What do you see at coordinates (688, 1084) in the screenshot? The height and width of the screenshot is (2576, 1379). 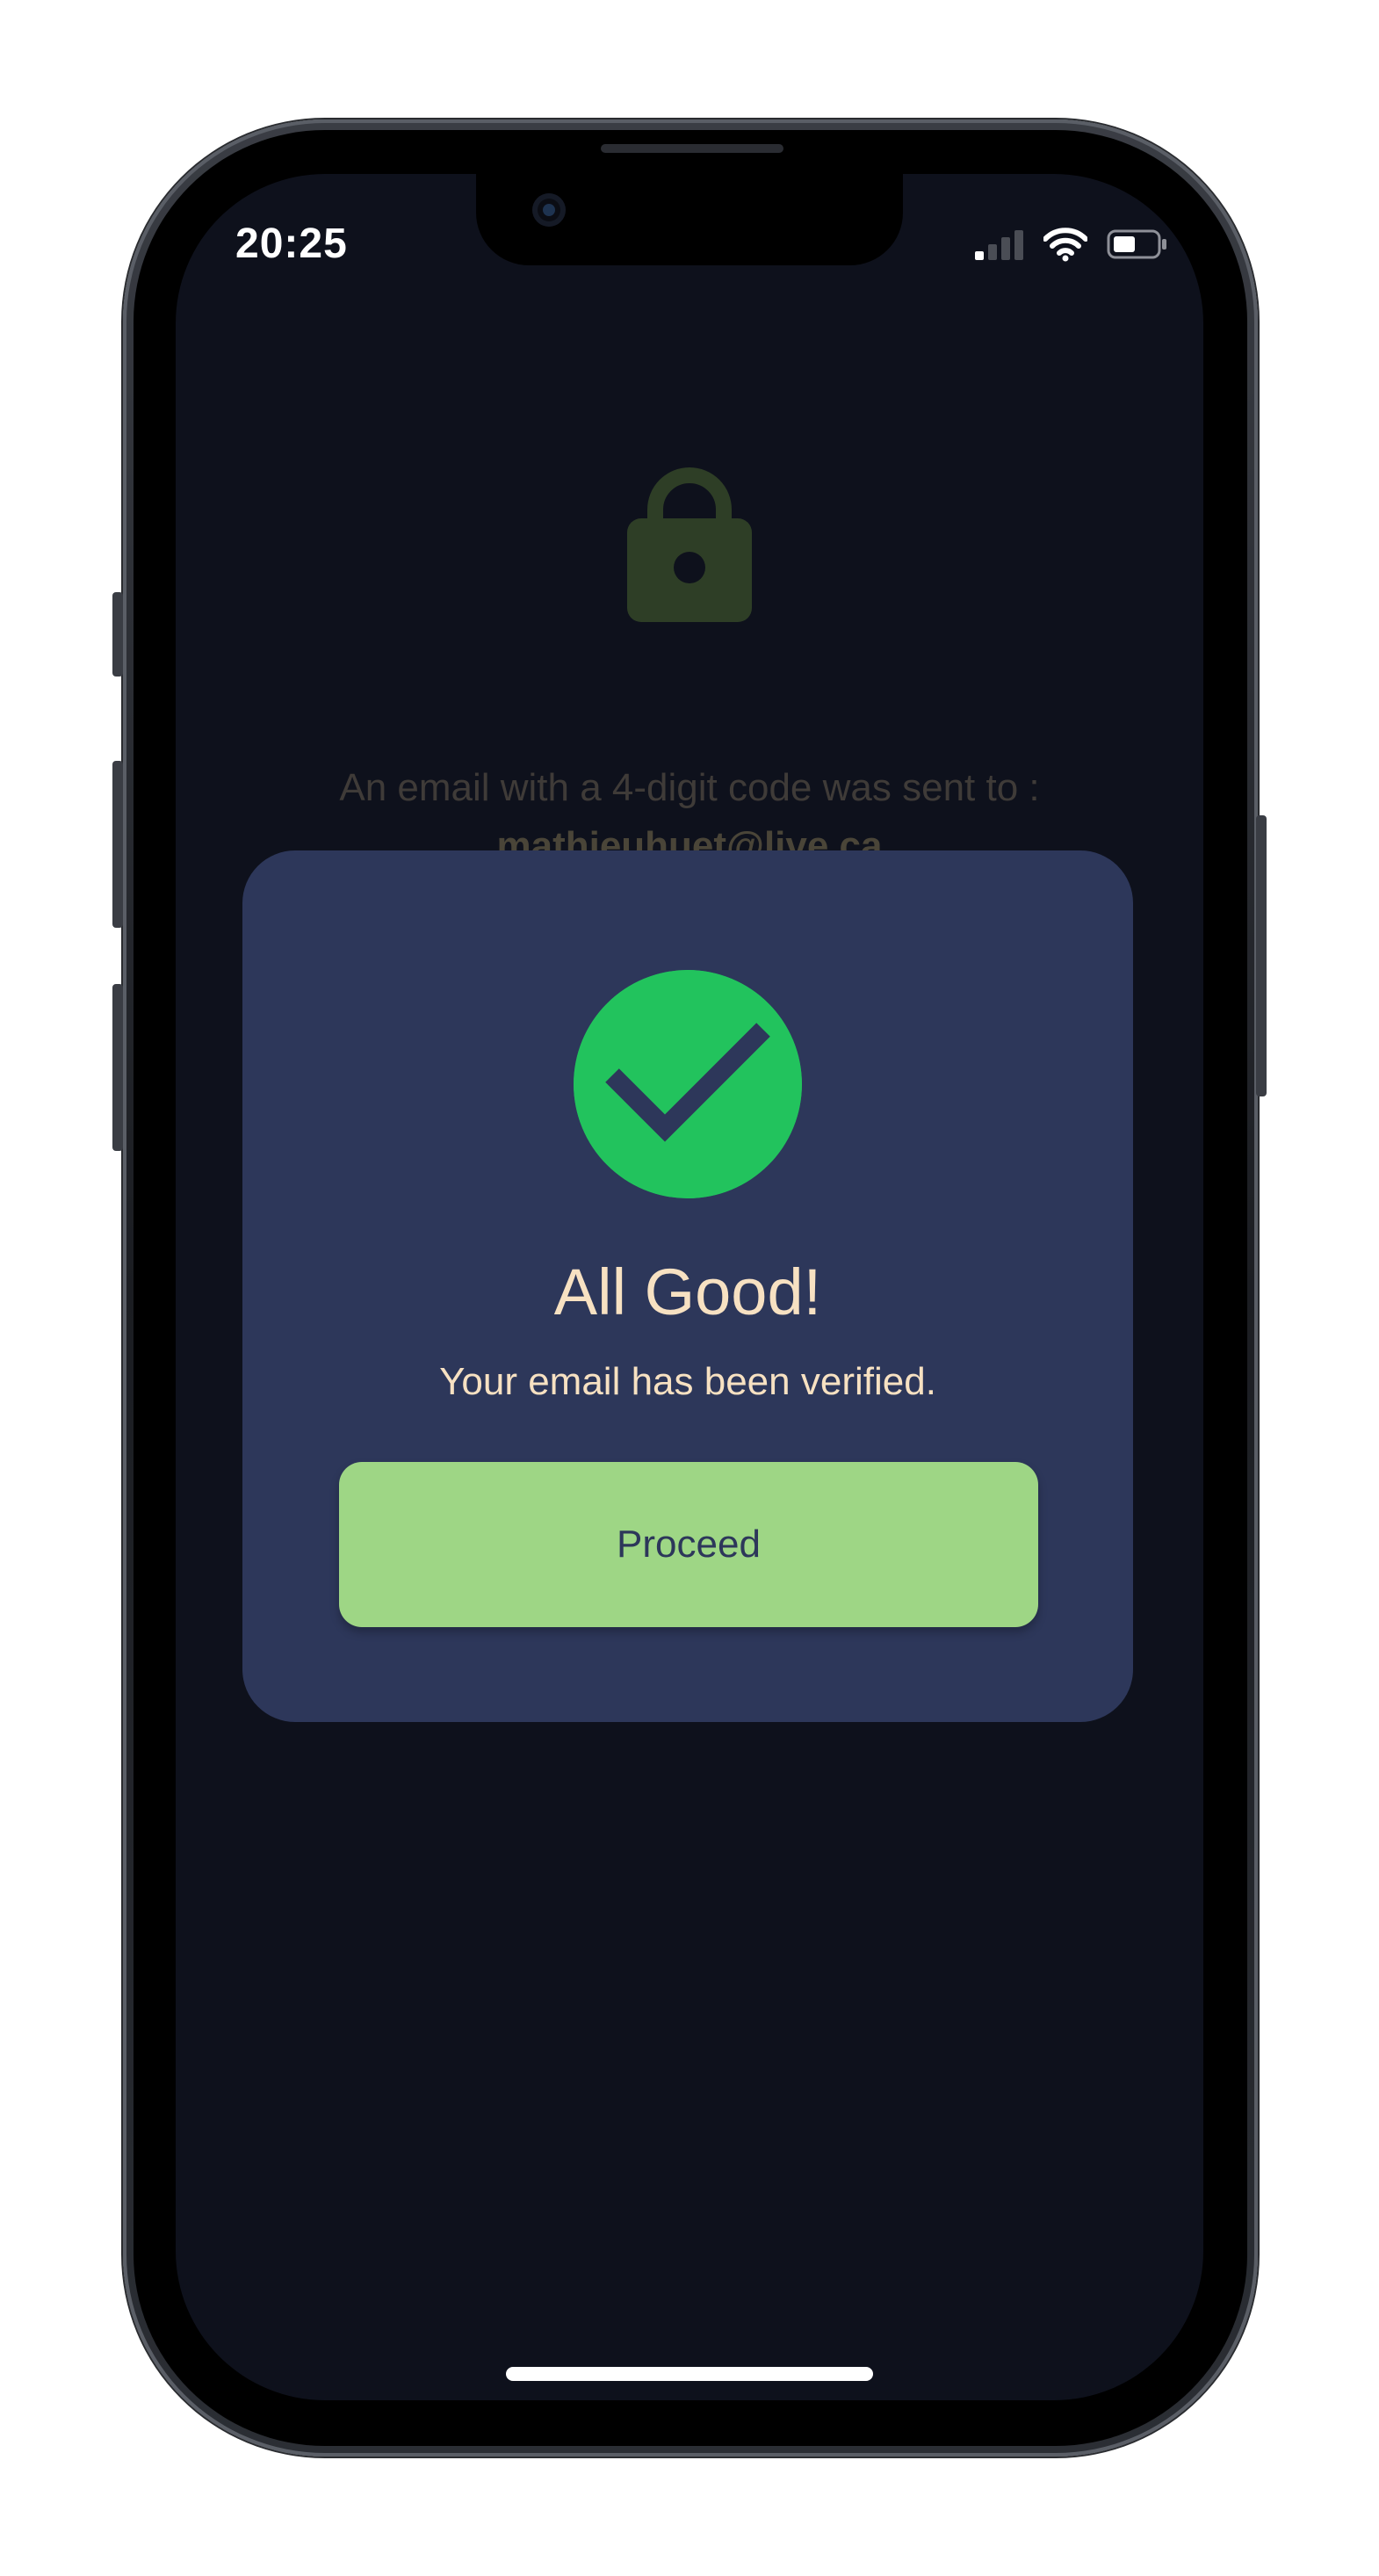 I see `checkmark-circle-icon` at bounding box center [688, 1084].